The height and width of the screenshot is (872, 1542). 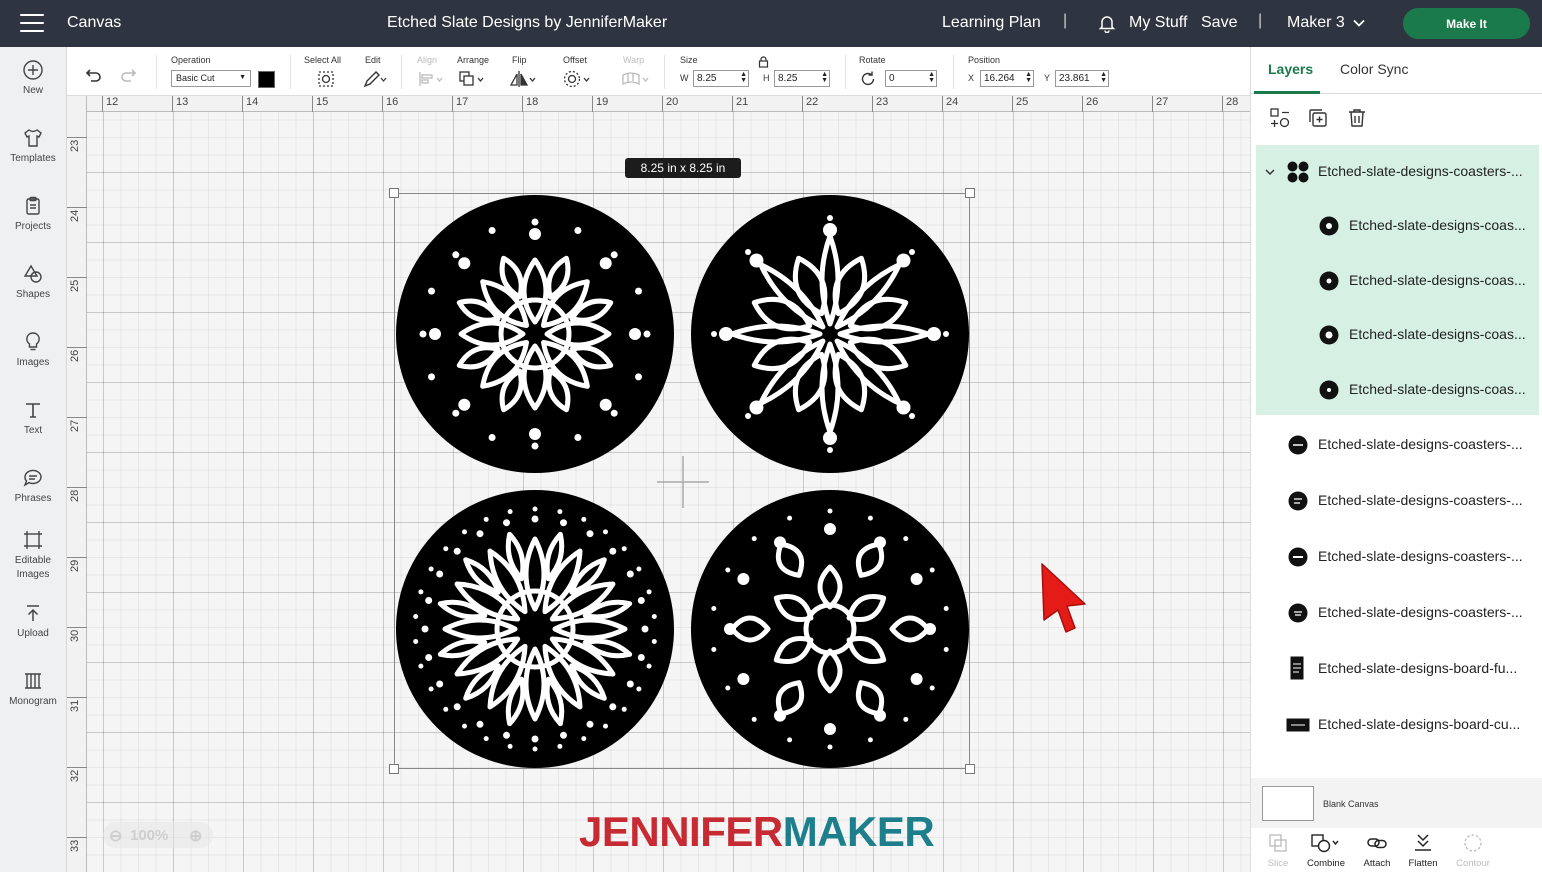 What do you see at coordinates (575, 60) in the screenshot?
I see `offset-label: Offset` at bounding box center [575, 60].